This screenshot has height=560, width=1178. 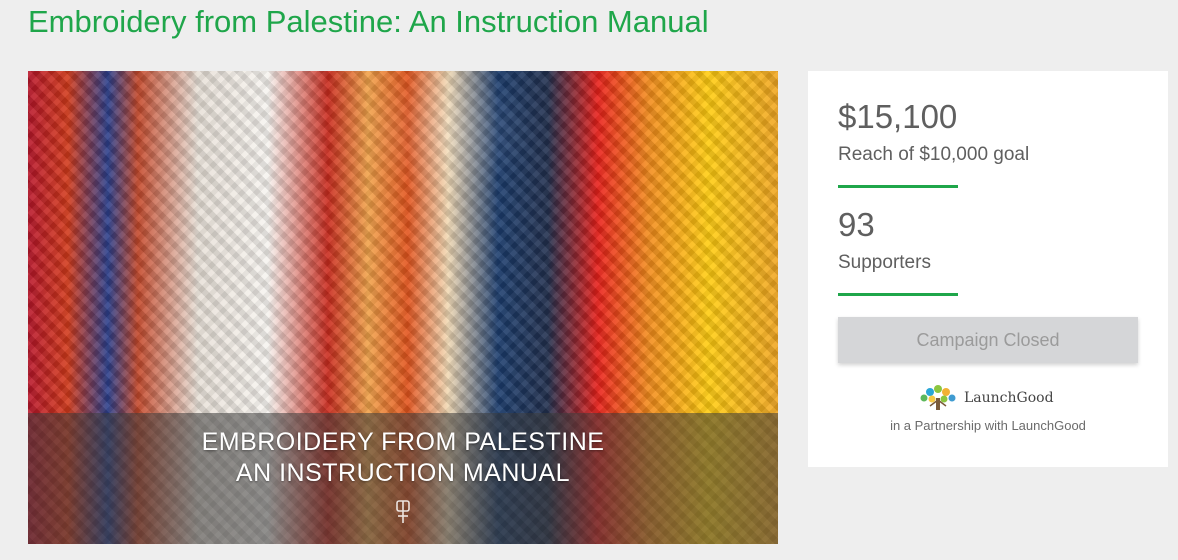 I want to click on amount-raised: $15,100, so click(x=898, y=116).